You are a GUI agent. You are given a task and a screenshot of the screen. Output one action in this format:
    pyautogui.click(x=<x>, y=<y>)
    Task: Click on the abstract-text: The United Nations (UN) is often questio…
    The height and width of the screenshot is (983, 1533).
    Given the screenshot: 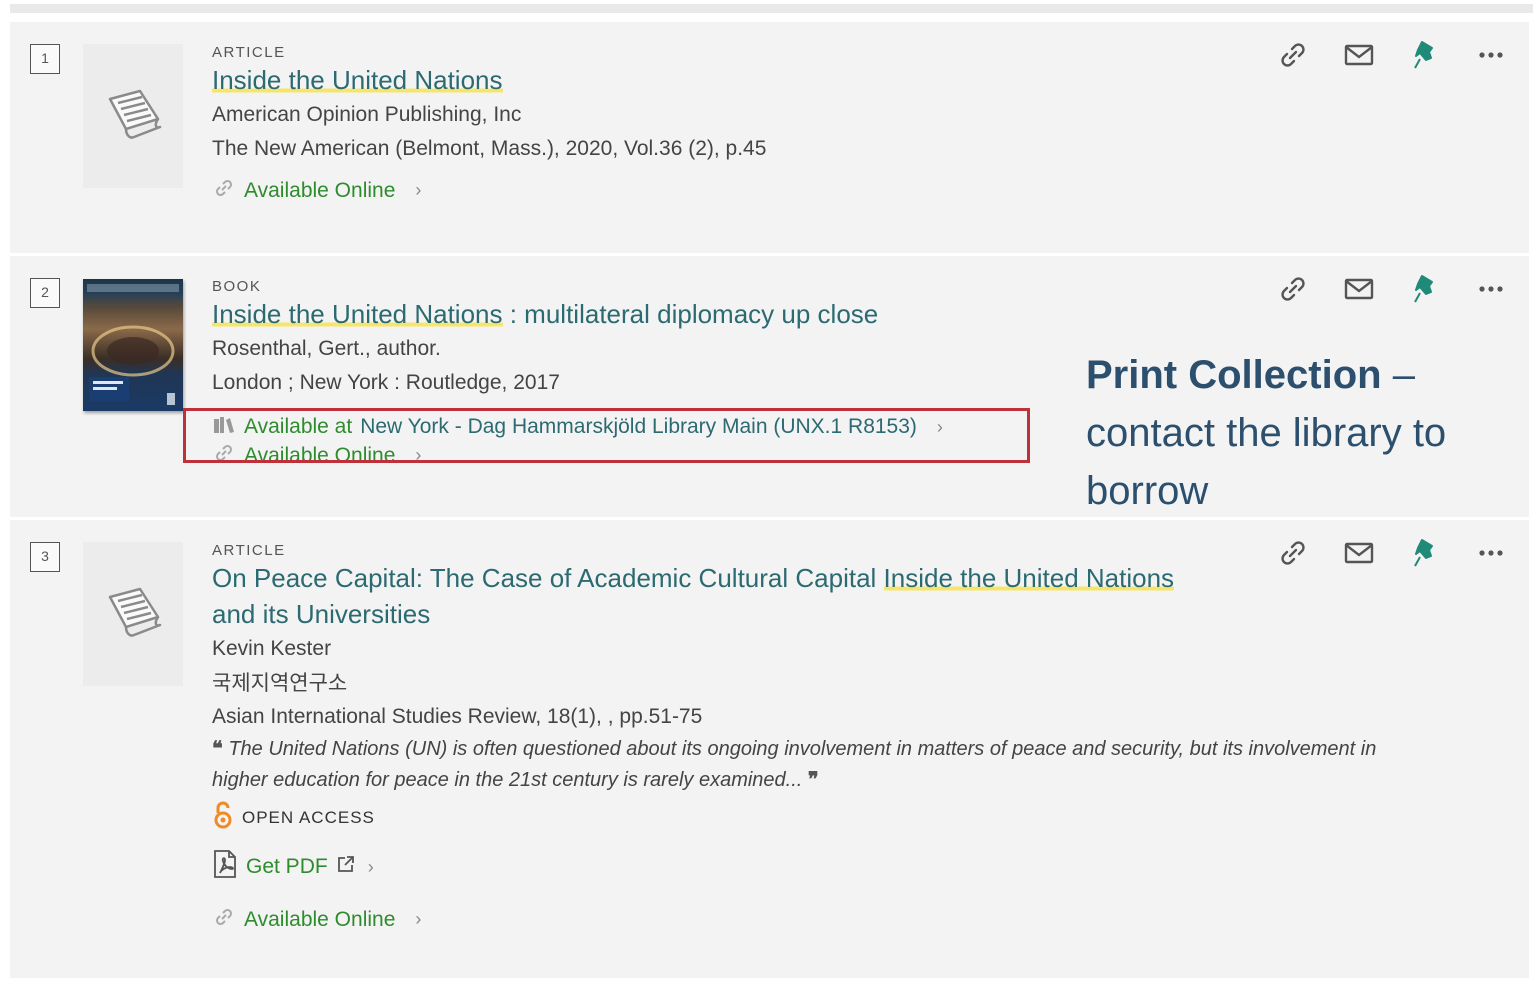 What is the action you would take?
    pyautogui.click(x=794, y=764)
    